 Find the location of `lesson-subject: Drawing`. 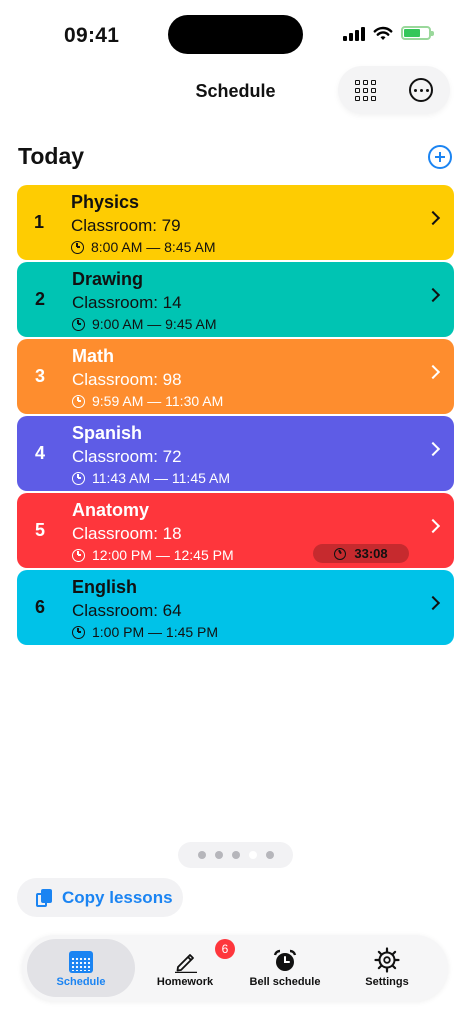

lesson-subject: Drawing is located at coordinates (108, 279).